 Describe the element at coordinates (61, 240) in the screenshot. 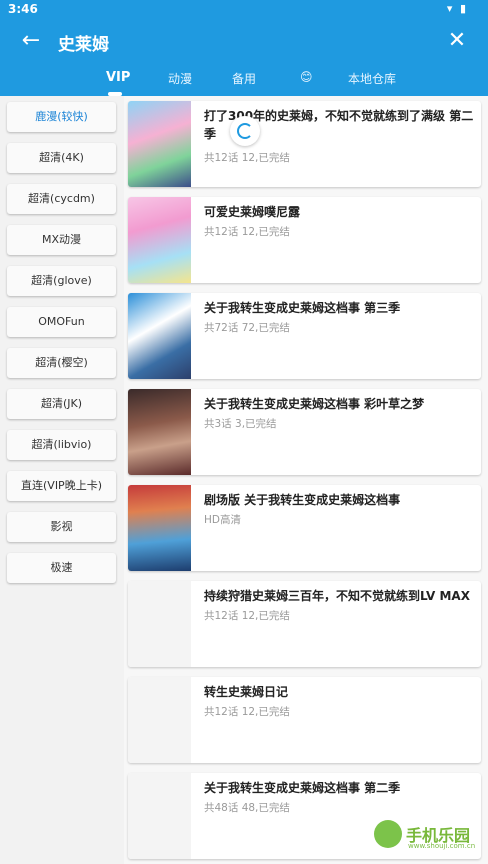

I see `source-item: MX动漫` at that location.